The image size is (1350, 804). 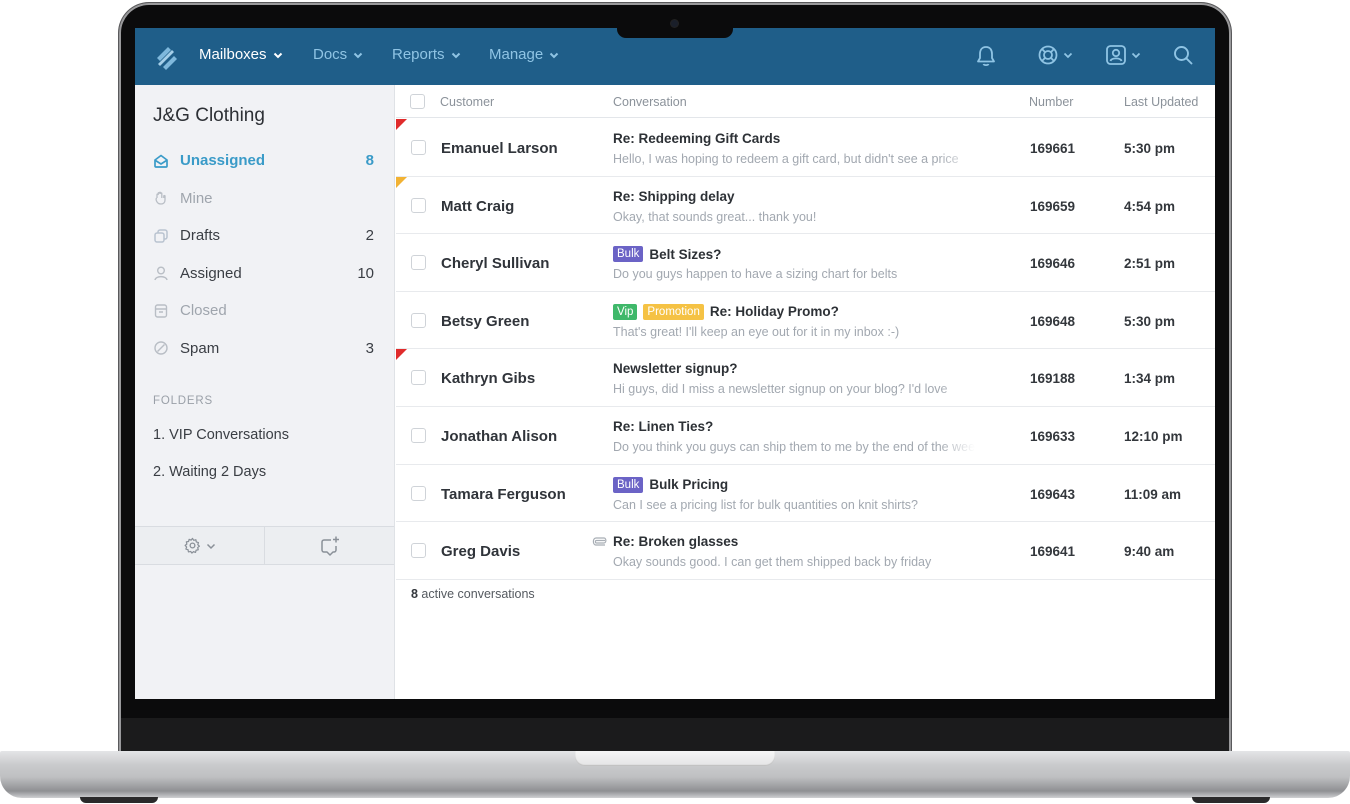 I want to click on nav-mailboxes-label: Mailboxes, so click(x=233, y=54).